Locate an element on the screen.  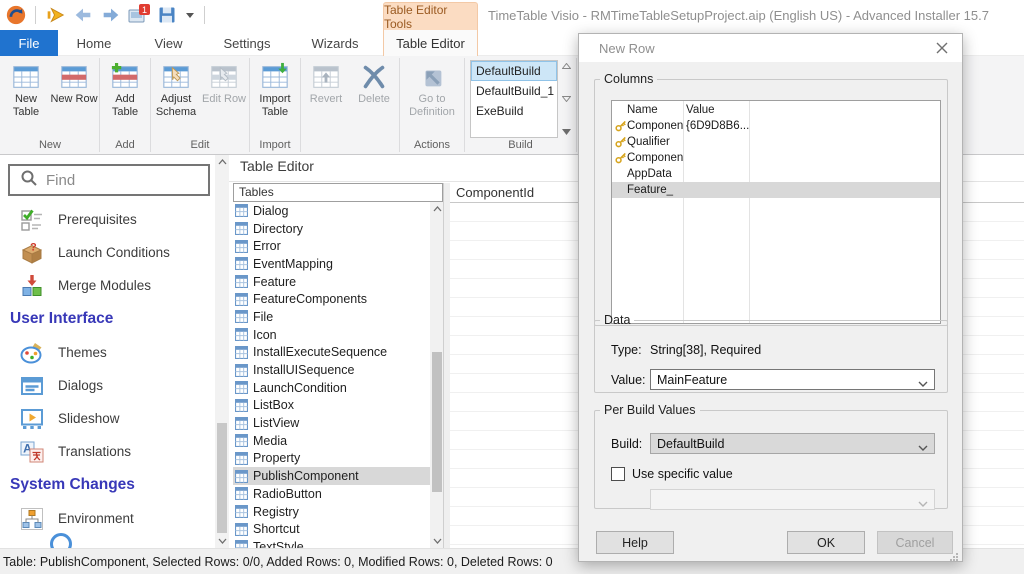
build-listbox: DefaultBuild DefaultBuild_1 ExeBuild is located at coordinates (514, 99).